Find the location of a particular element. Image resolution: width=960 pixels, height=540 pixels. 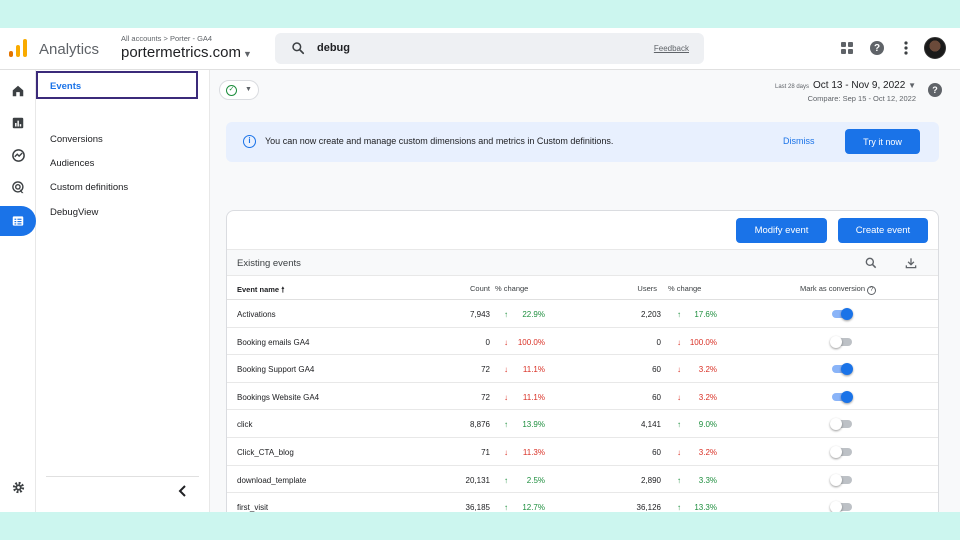

account-avatar is located at coordinates (935, 48).